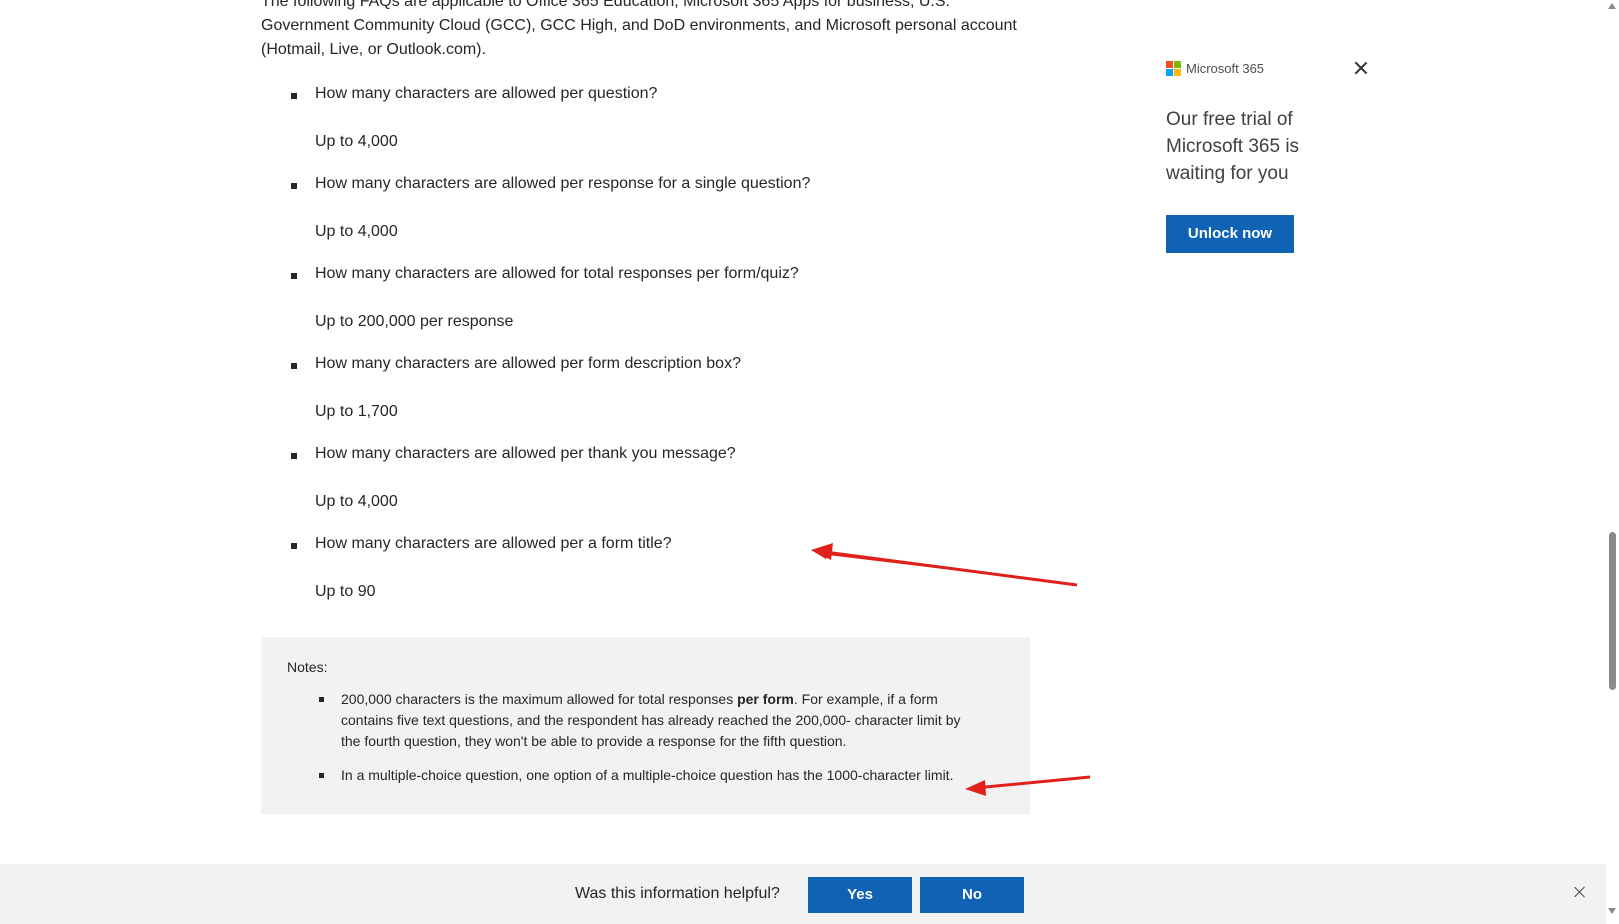 This screenshot has height=924, width=1619. What do you see at coordinates (1612, 611) in the screenshot?
I see `scrollbar-thumb` at bounding box center [1612, 611].